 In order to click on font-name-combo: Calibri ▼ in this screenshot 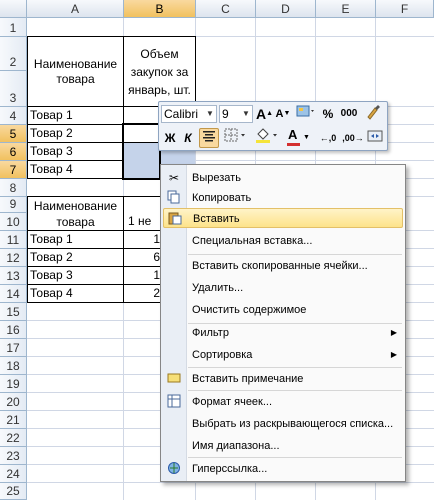, I will do `click(189, 114)`.